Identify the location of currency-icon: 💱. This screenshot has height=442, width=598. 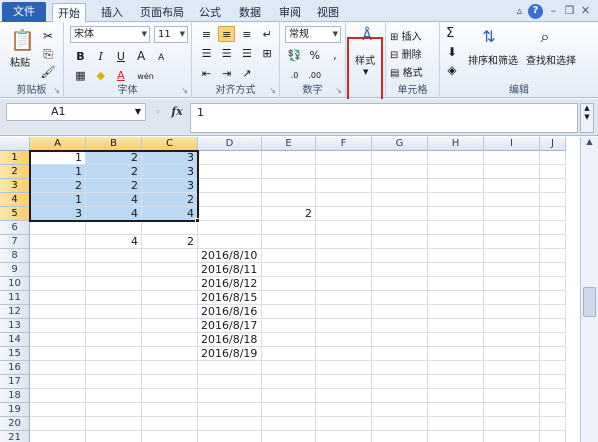
(294, 56).